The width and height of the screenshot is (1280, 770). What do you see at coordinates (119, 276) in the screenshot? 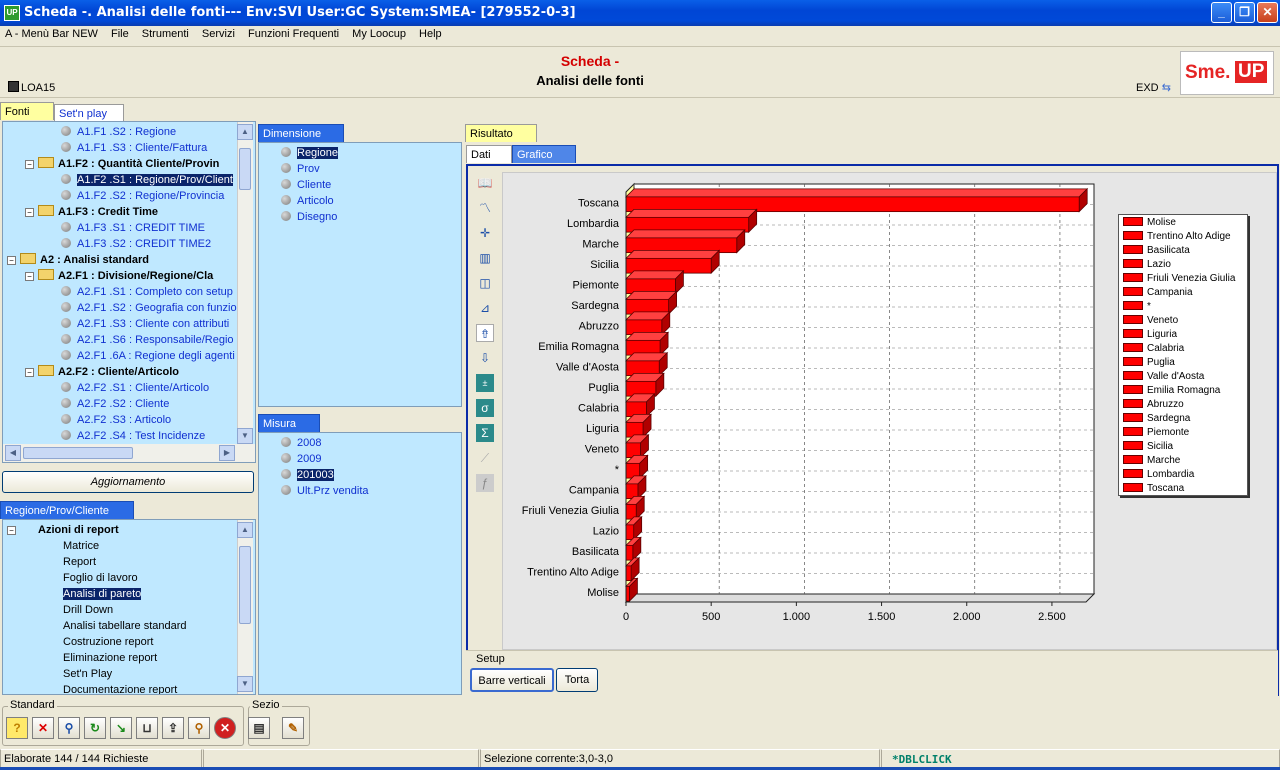
I see `tree-node: − A2.F1 : Divisione/Regione/Cla` at bounding box center [119, 276].